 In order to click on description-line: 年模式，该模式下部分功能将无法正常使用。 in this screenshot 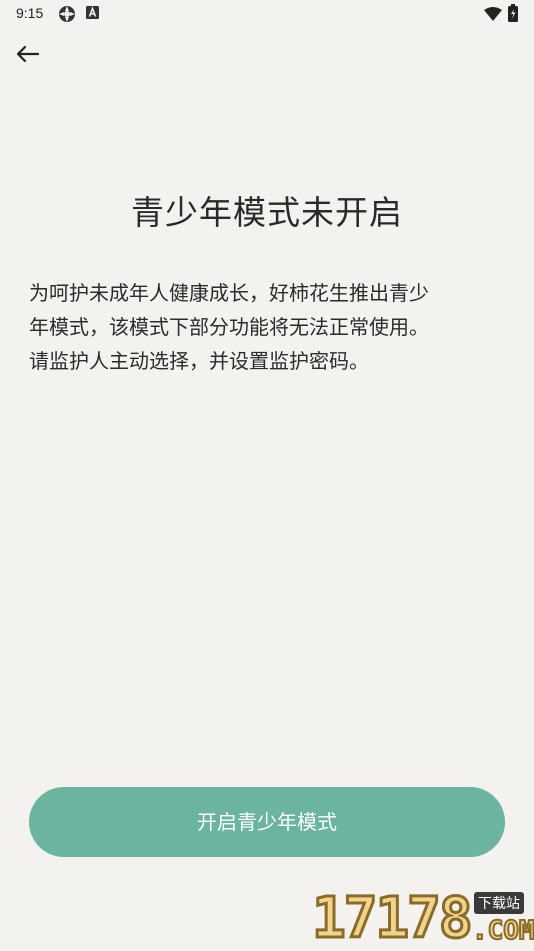, I will do `click(229, 327)`.